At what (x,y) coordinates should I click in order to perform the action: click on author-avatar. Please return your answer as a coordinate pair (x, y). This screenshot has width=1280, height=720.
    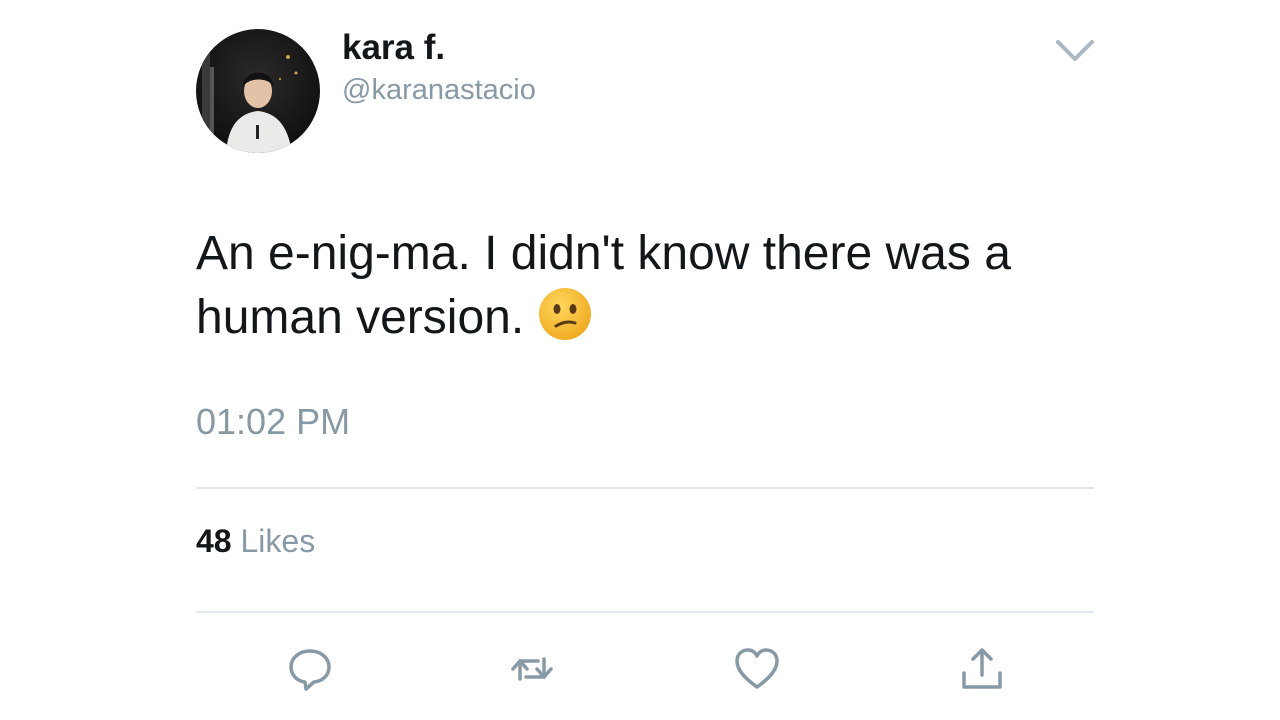
    Looking at the image, I should click on (258, 91).